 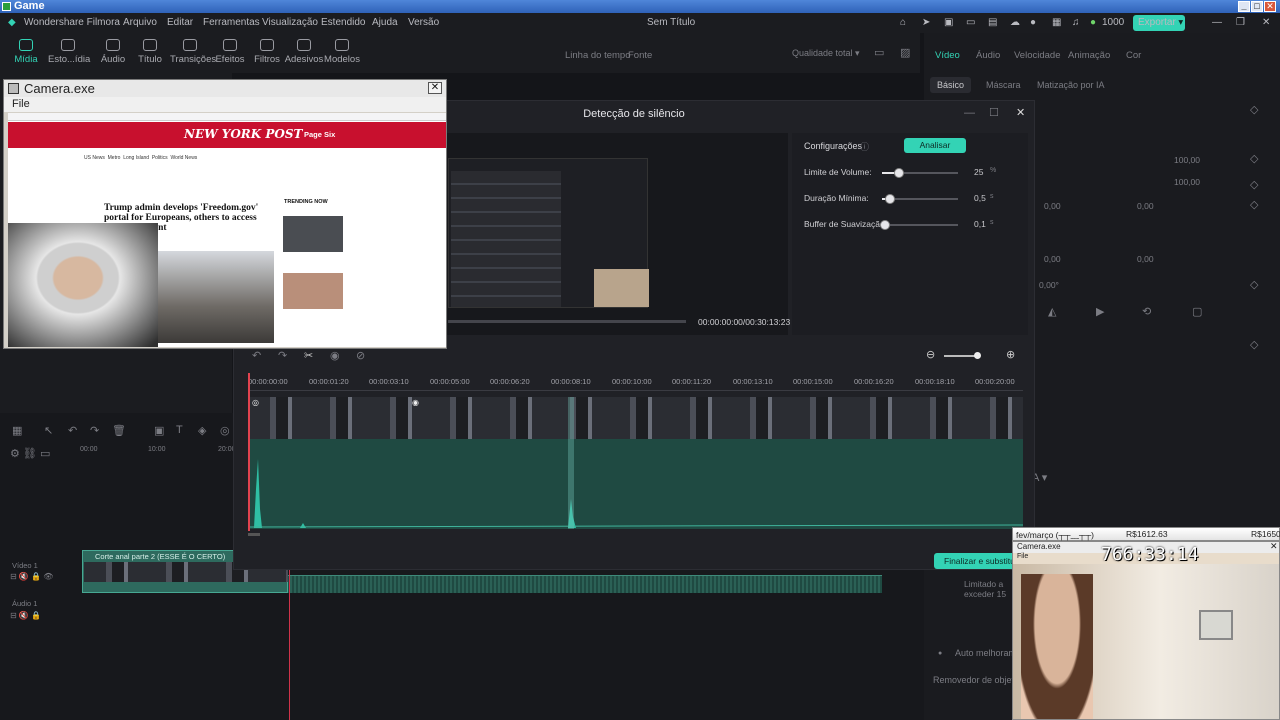 What do you see at coordinates (304, 52) in the screenshot?
I see `tab-adesivos: Adesivos` at bounding box center [304, 52].